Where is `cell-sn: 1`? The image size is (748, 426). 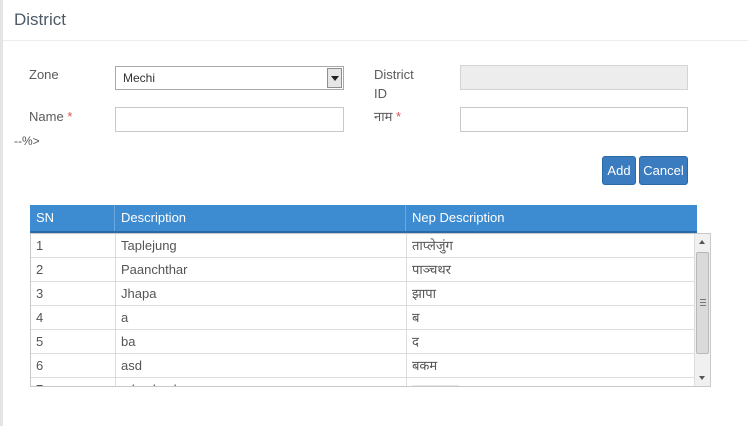 cell-sn: 1 is located at coordinates (73, 246).